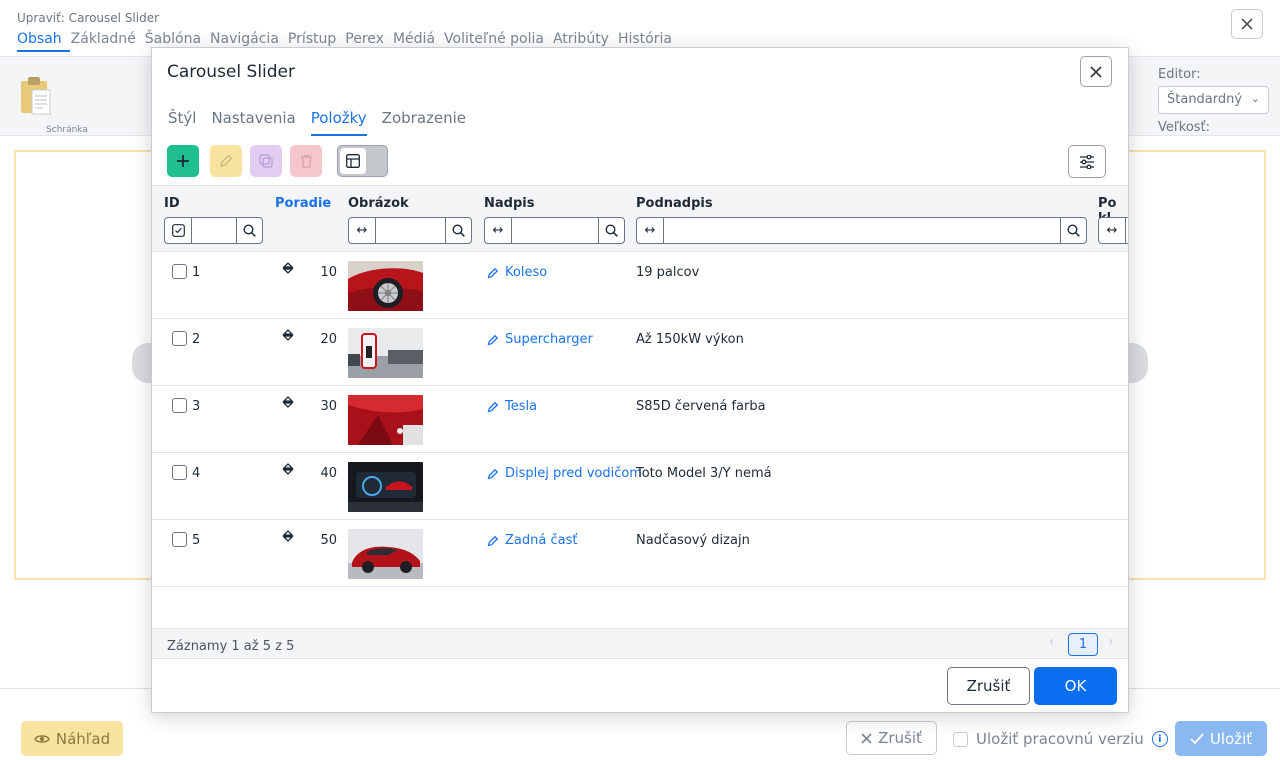 This screenshot has height=760, width=1280. I want to click on records-info: Záznamy 1 až 5 z 5, so click(231, 646).